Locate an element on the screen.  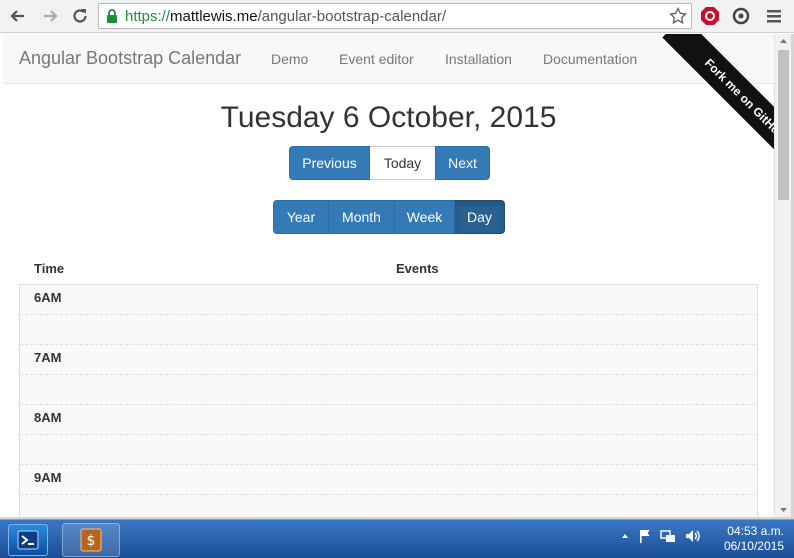
view-year-button: Year is located at coordinates (301, 217).